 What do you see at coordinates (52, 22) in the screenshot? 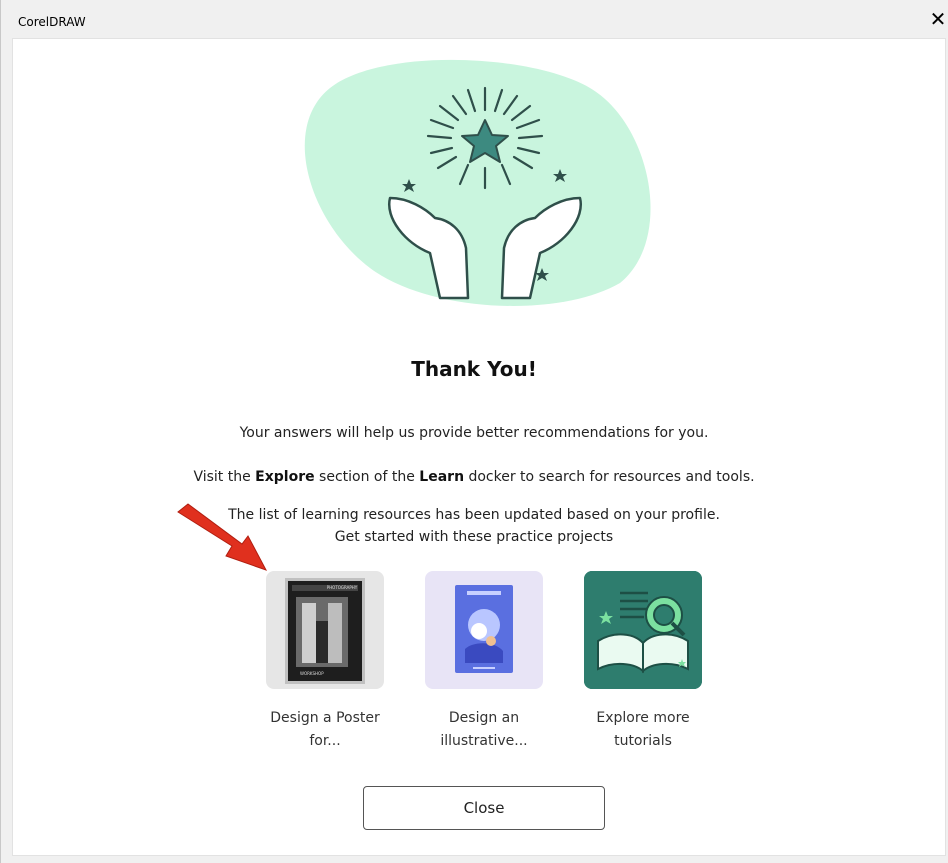
I see `window-title: CorelDRAW` at bounding box center [52, 22].